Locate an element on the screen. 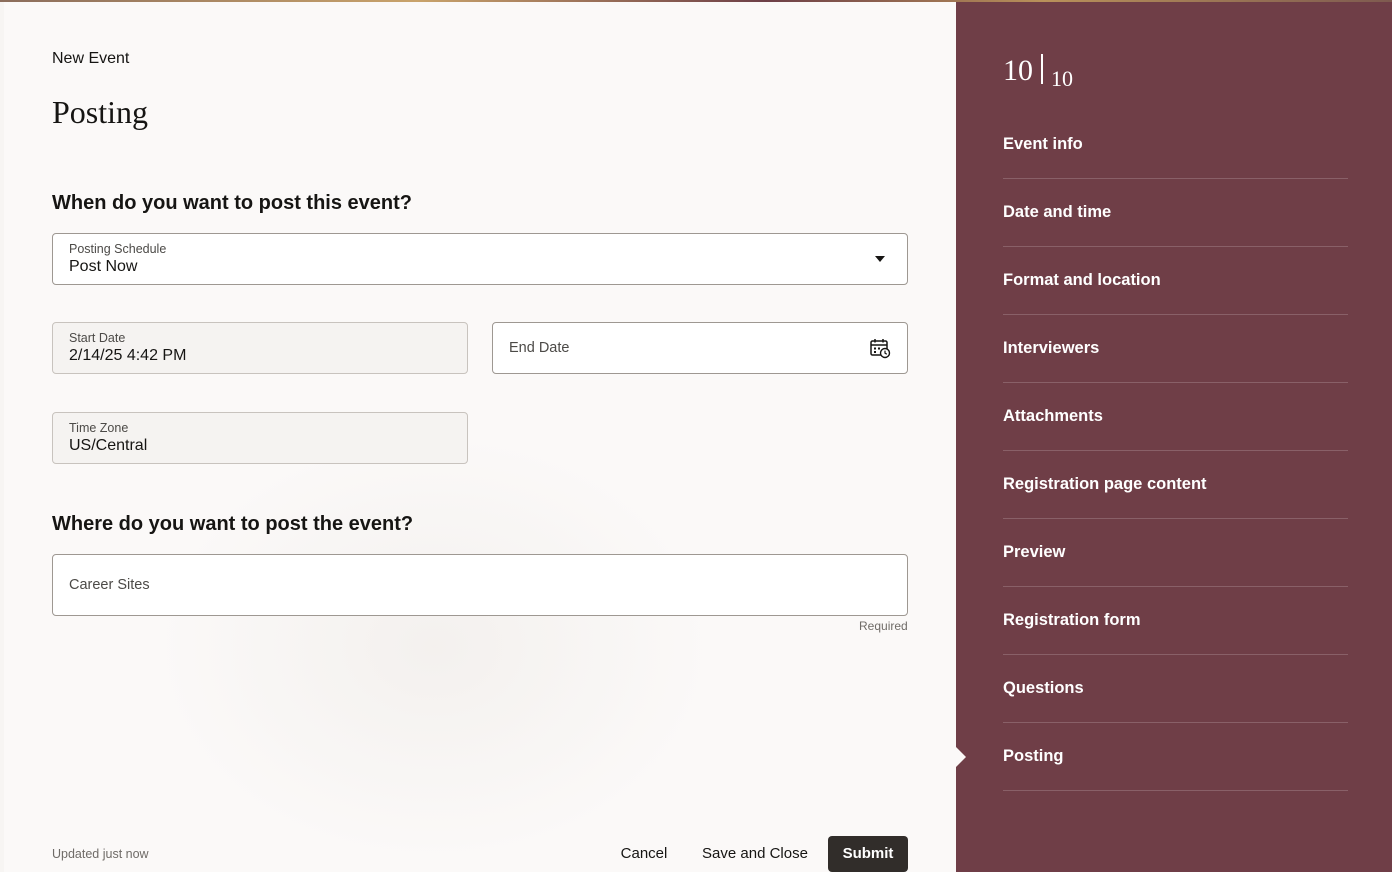 This screenshot has width=1392, height=872. step-counter: 10 10 is located at coordinates (1038, 73).